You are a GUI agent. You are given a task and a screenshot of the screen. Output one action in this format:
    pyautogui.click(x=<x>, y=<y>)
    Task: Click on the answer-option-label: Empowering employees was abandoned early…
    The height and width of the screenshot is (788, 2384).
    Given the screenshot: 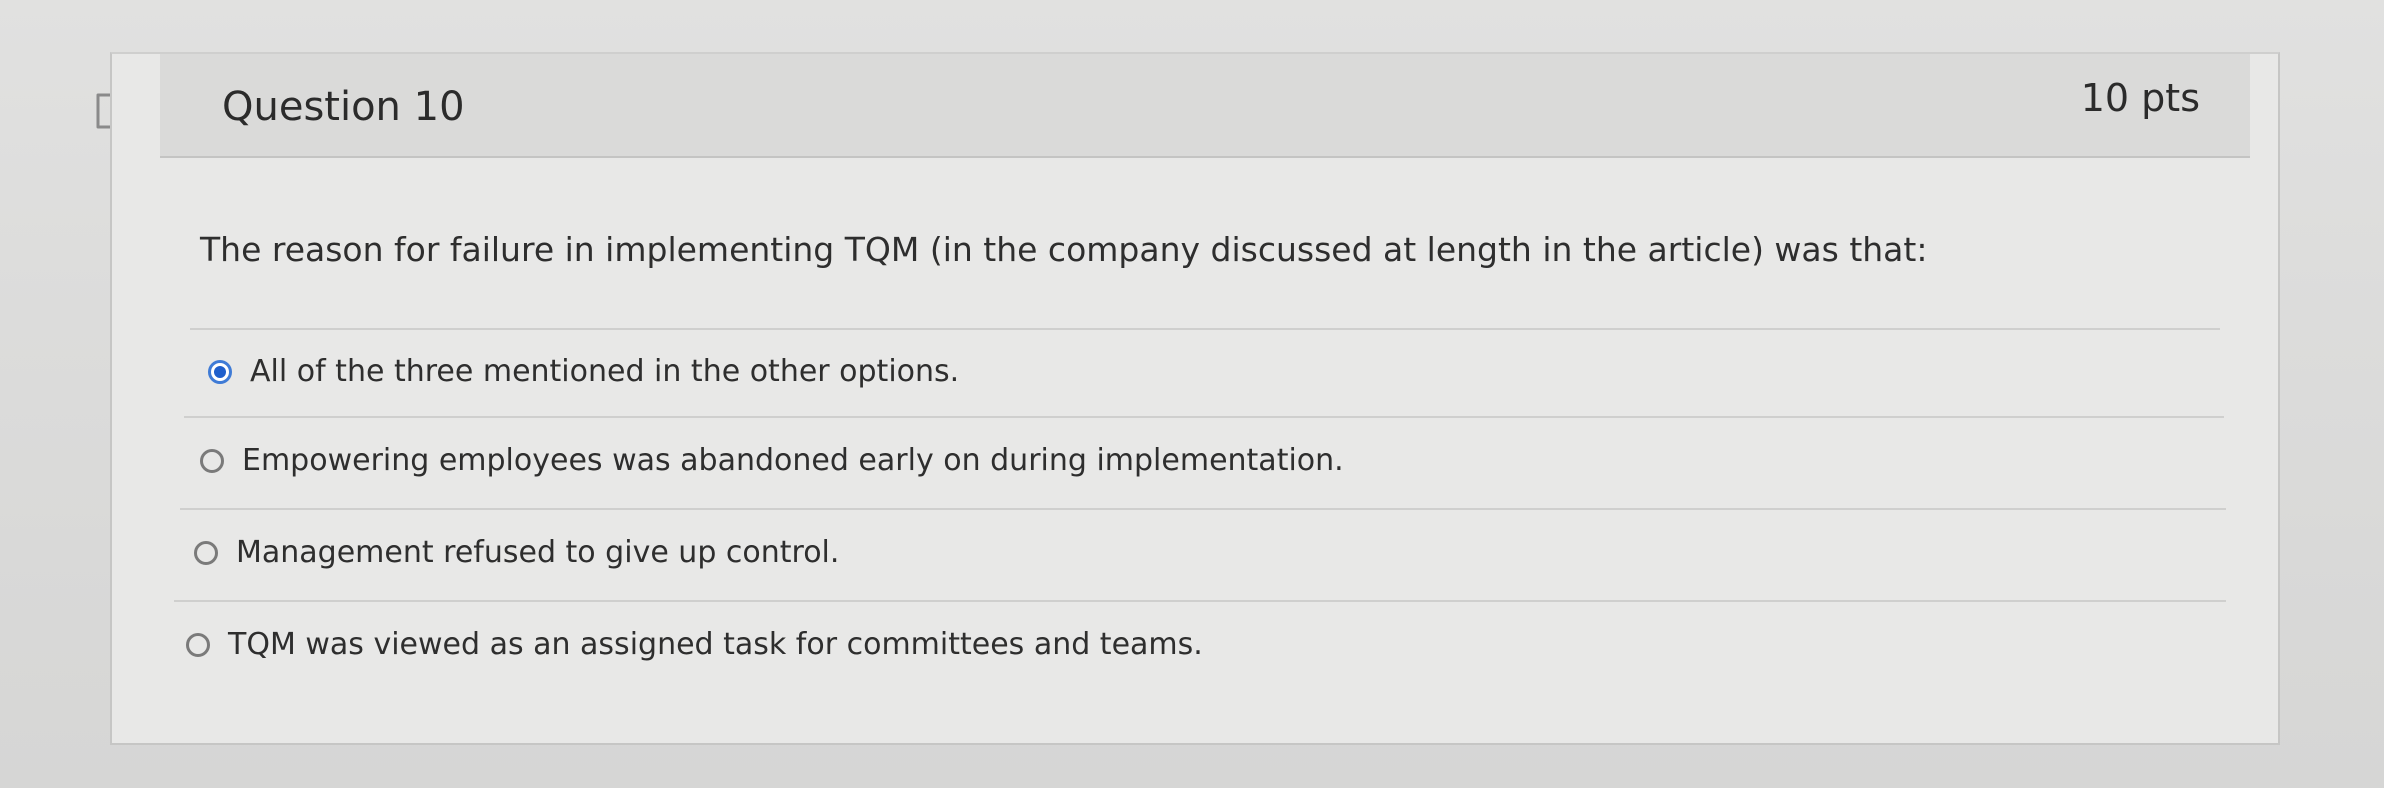 What is the action you would take?
    pyautogui.click(x=793, y=460)
    